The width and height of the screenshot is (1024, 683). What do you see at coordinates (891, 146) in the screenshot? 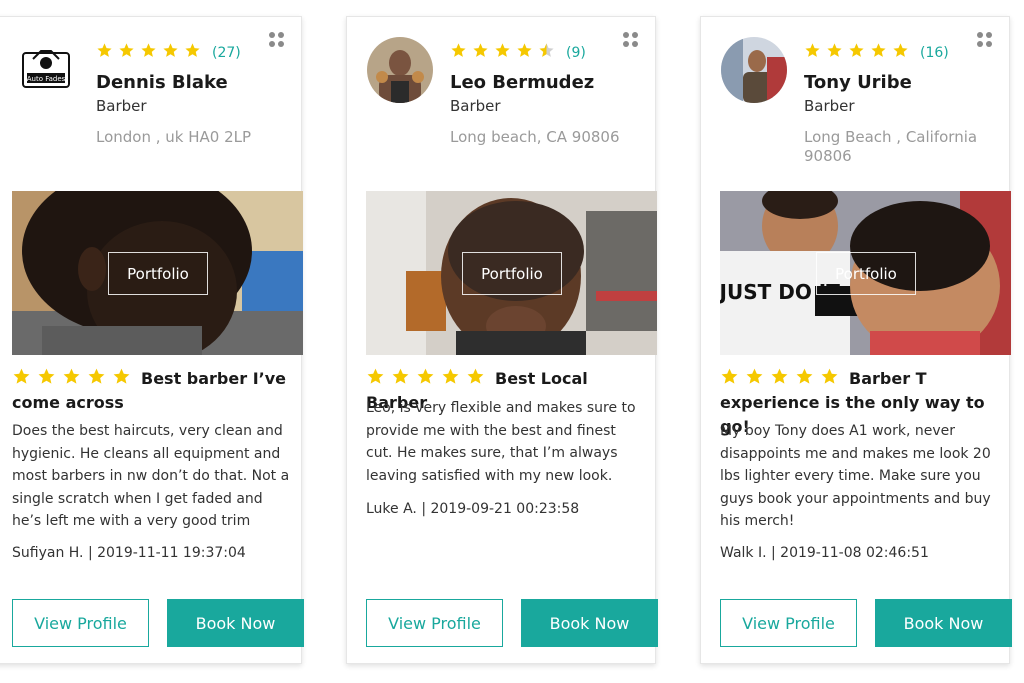
I see `barber-location: Long Beach , California 90806` at bounding box center [891, 146].